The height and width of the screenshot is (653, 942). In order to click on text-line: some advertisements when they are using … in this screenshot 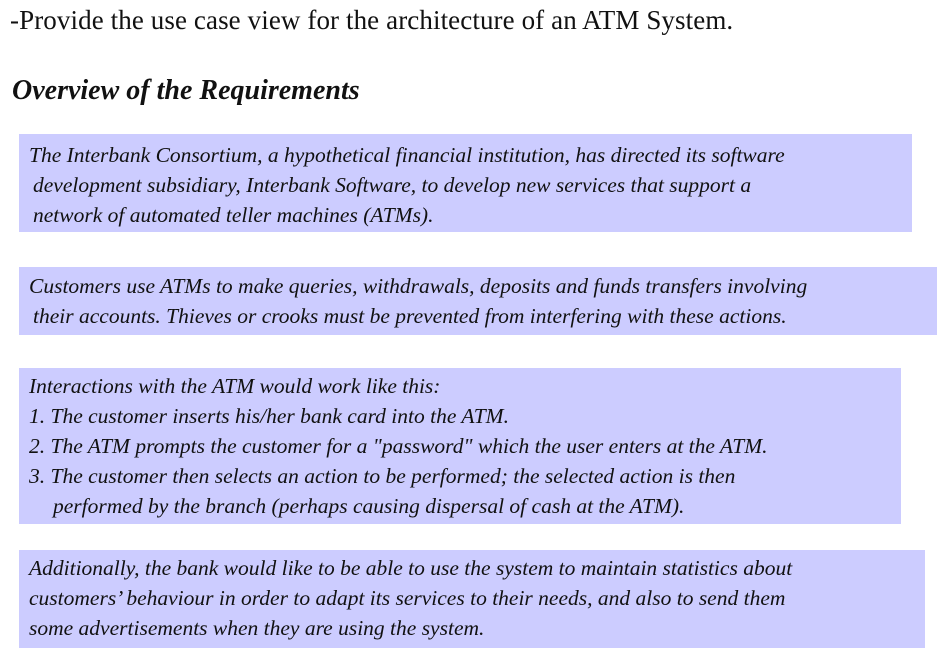, I will do `click(257, 628)`.